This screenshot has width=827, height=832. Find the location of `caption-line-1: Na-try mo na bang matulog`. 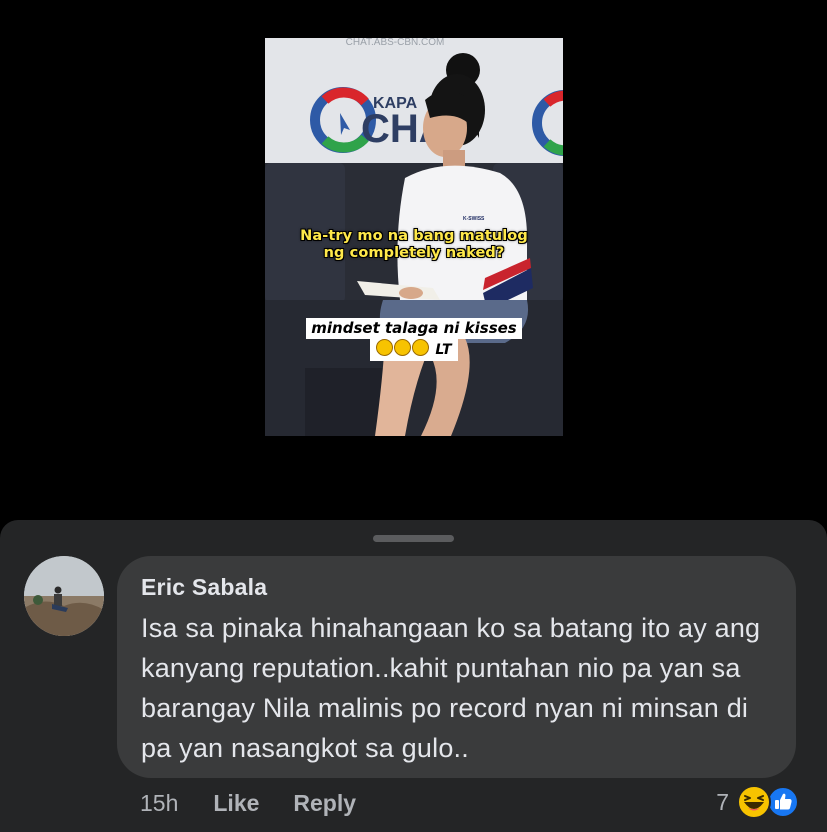

caption-line-1: Na-try mo na bang matulog is located at coordinates (414, 236).